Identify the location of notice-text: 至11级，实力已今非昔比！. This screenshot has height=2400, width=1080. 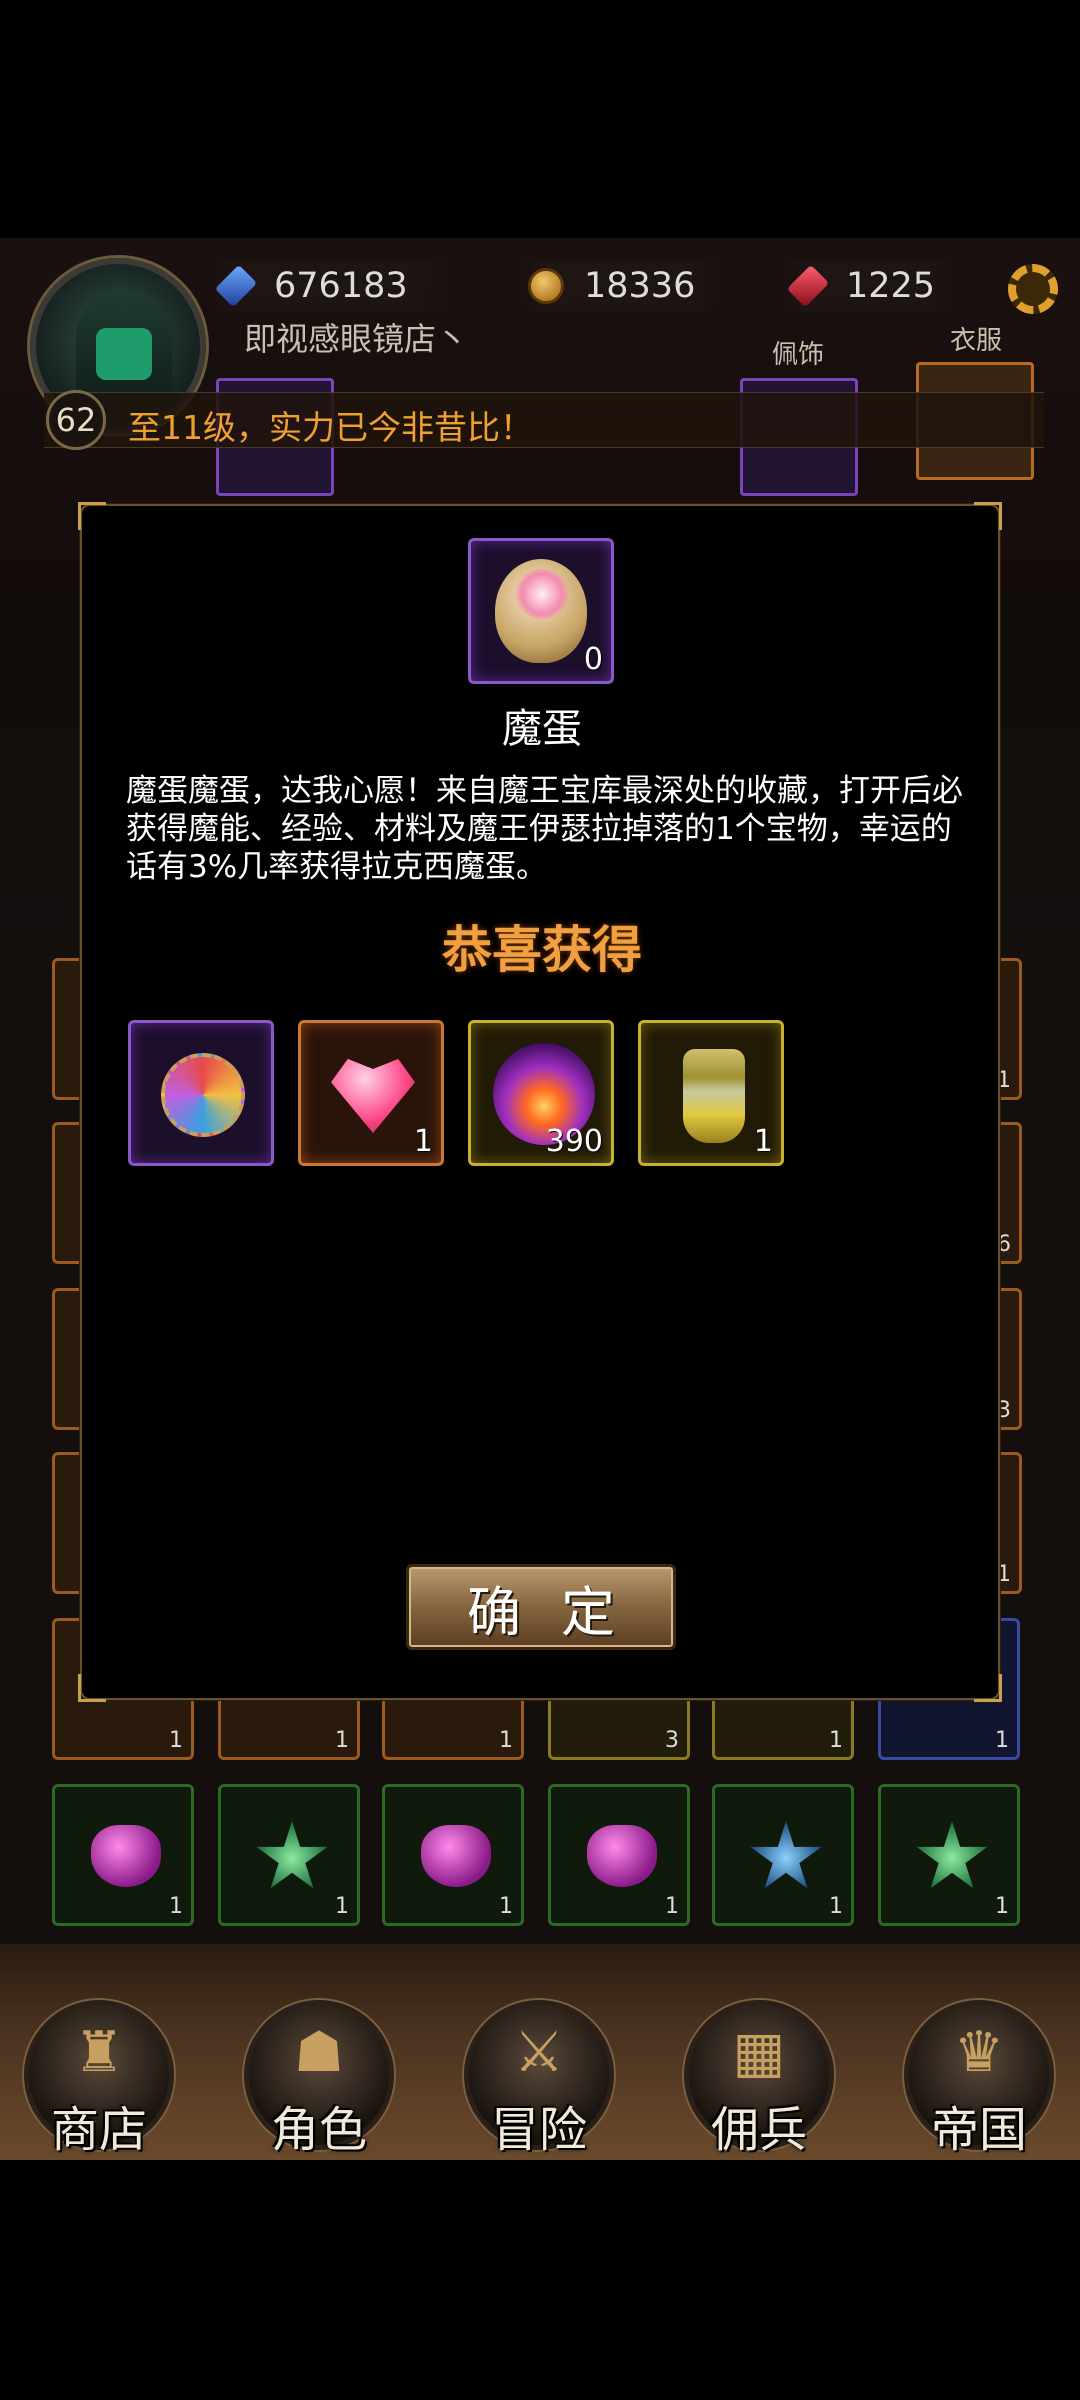
(330, 427).